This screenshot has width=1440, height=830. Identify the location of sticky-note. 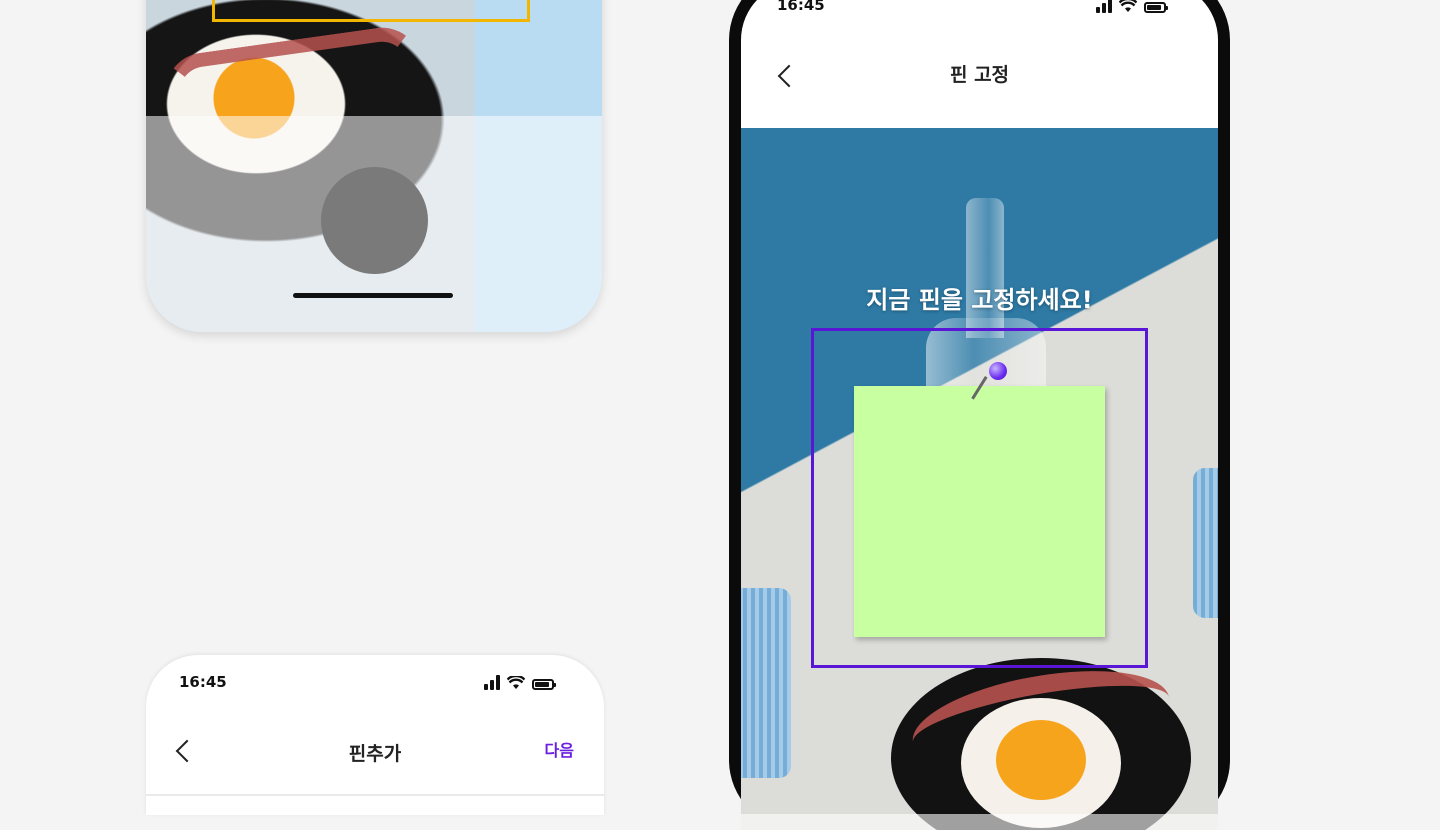
(979, 511).